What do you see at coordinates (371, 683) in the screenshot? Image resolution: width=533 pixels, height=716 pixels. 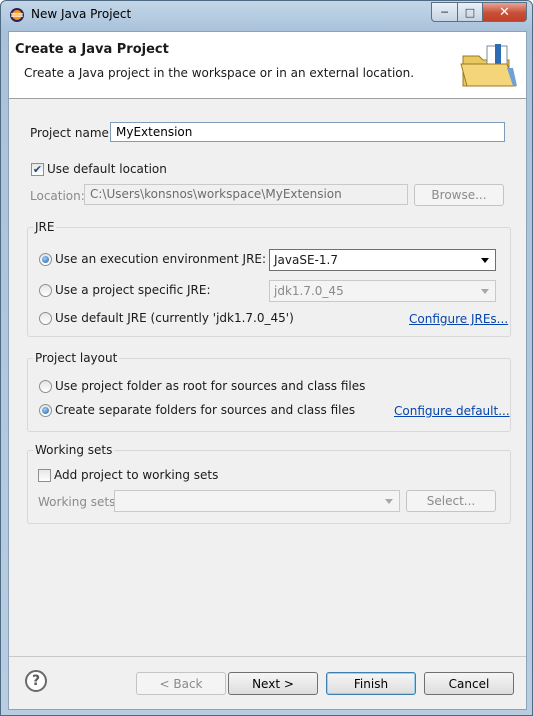 I see `finish-button: Finish` at bounding box center [371, 683].